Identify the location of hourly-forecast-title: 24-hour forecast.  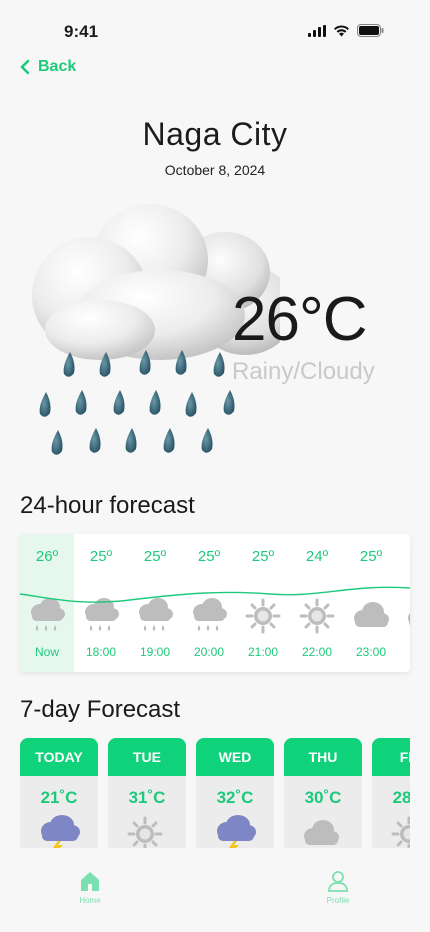
(107, 505).